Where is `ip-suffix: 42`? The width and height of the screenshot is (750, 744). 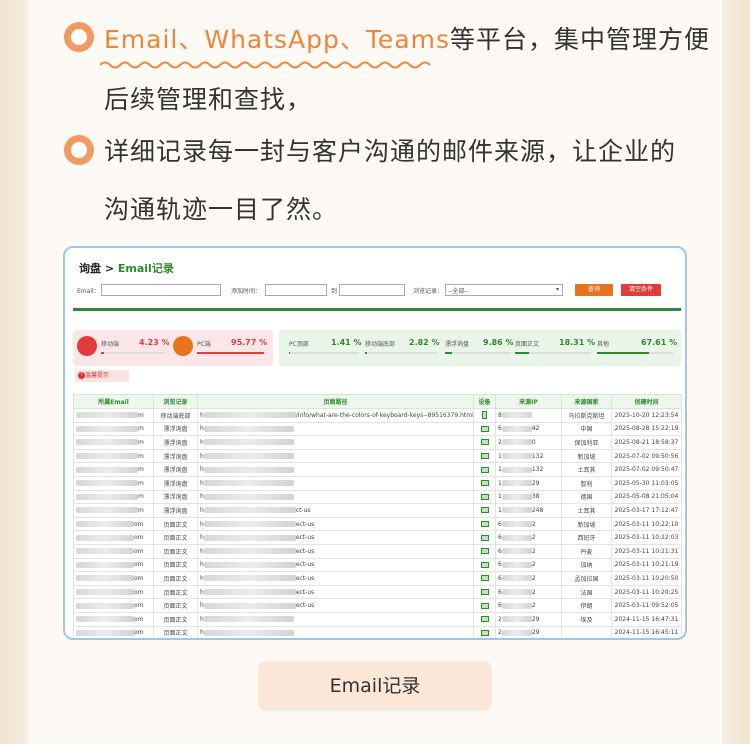
ip-suffix: 42 is located at coordinates (535, 429).